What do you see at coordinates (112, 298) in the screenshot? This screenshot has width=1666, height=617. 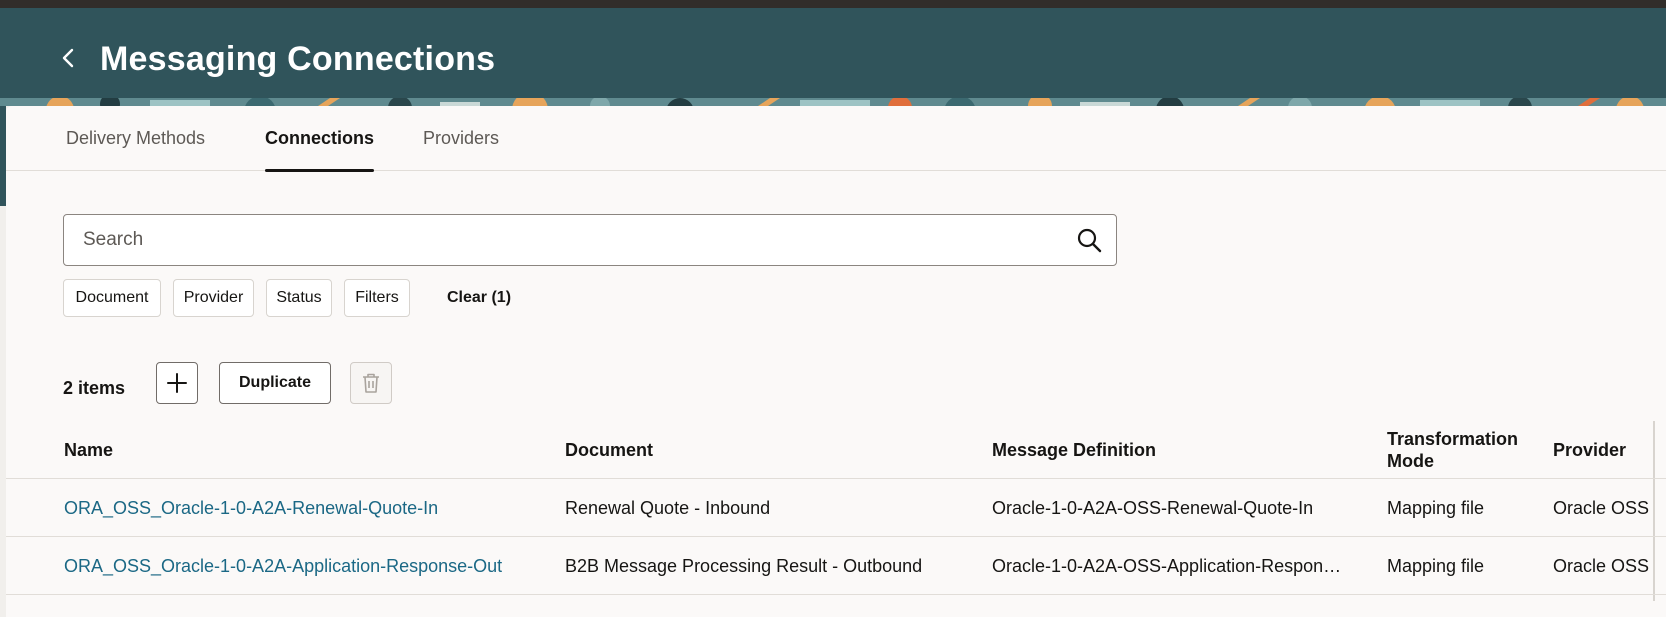 I see `filter-chip-document: Document` at bounding box center [112, 298].